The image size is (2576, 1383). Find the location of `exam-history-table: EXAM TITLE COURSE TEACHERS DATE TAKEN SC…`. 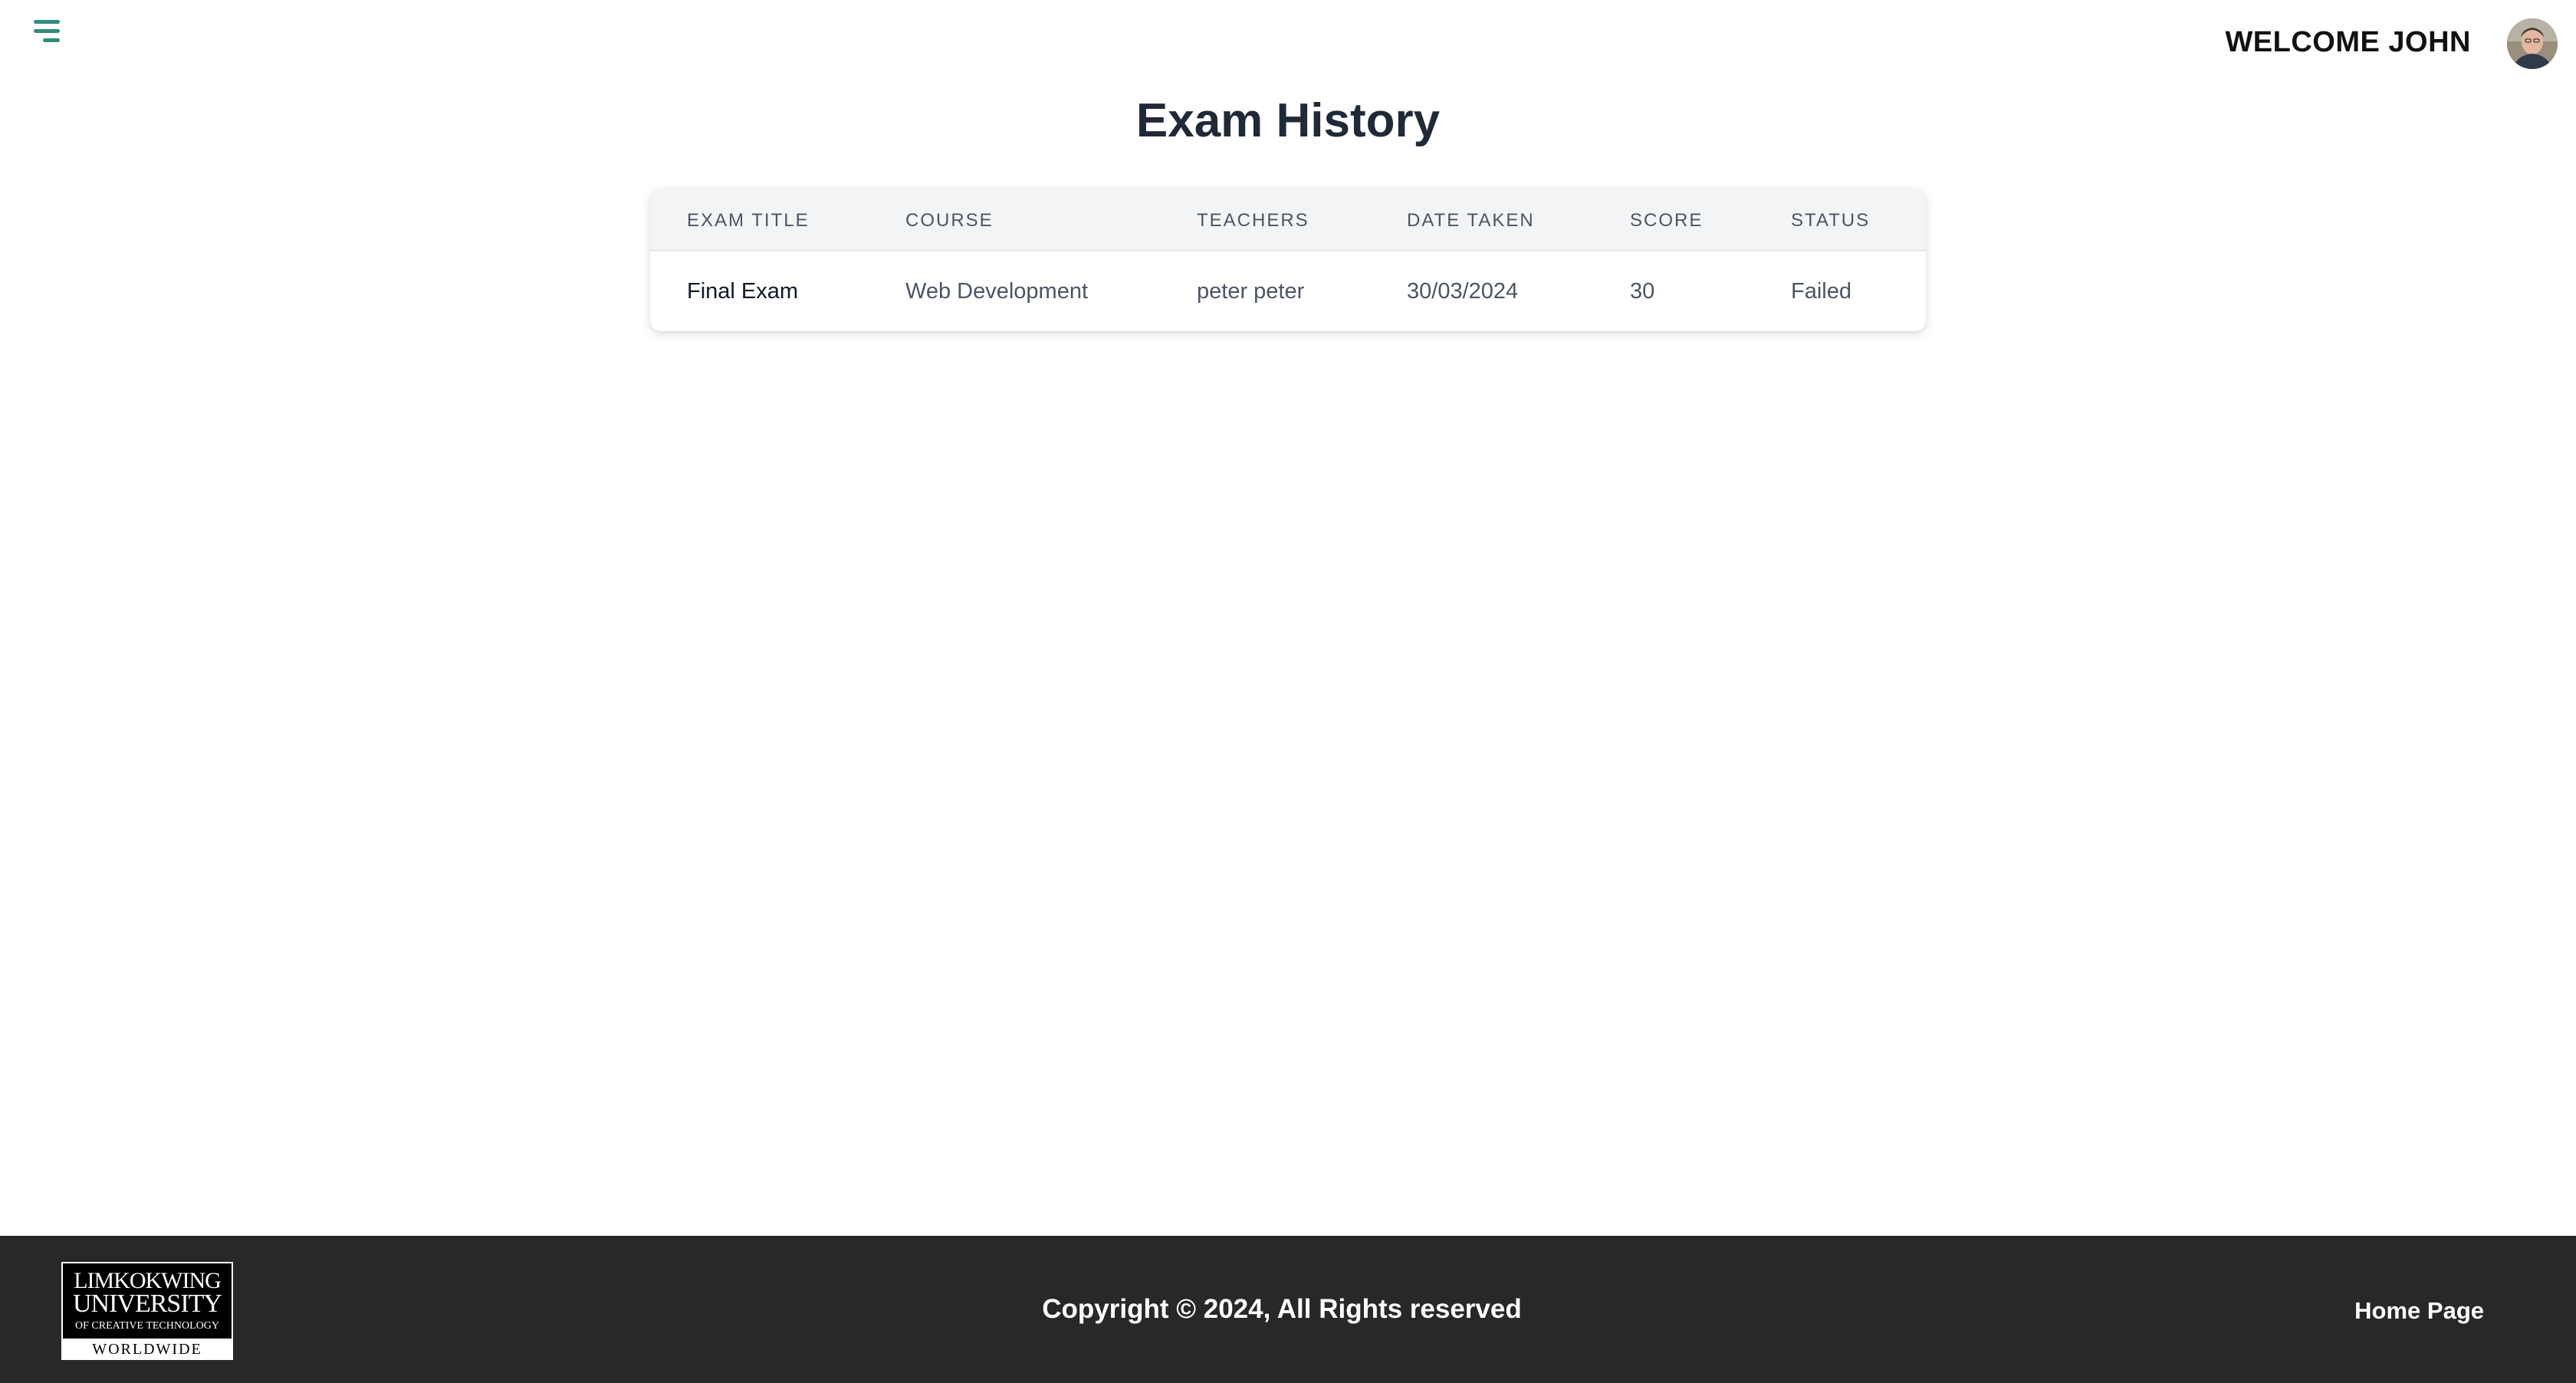

exam-history-table: EXAM TITLE COURSE TEACHERS DATE TAKEN SC… is located at coordinates (1288, 260).